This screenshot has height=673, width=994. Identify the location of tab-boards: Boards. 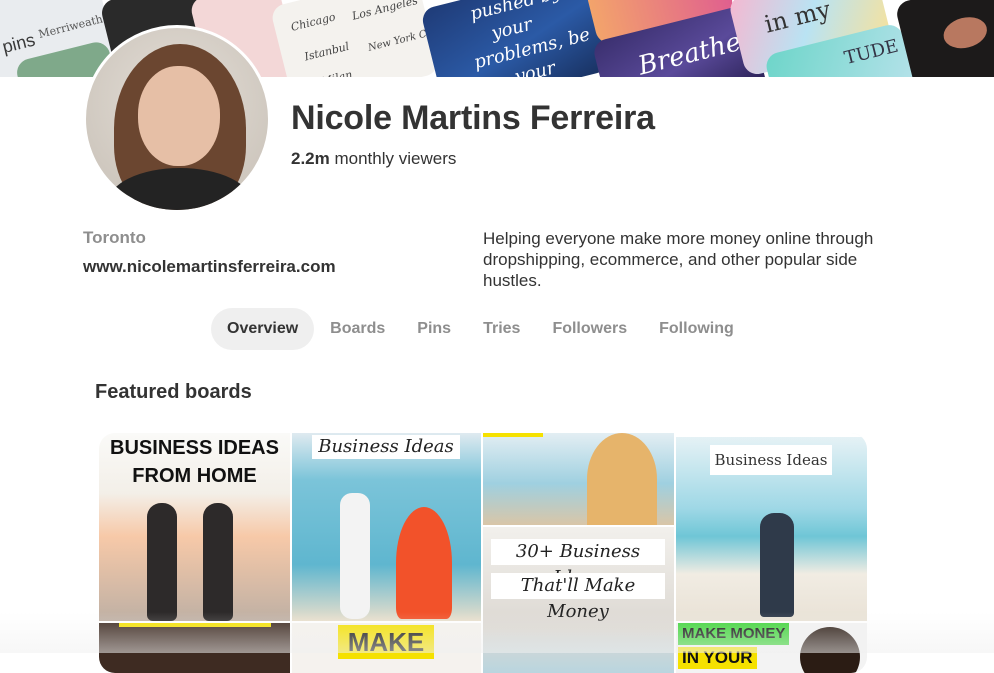
(357, 329).